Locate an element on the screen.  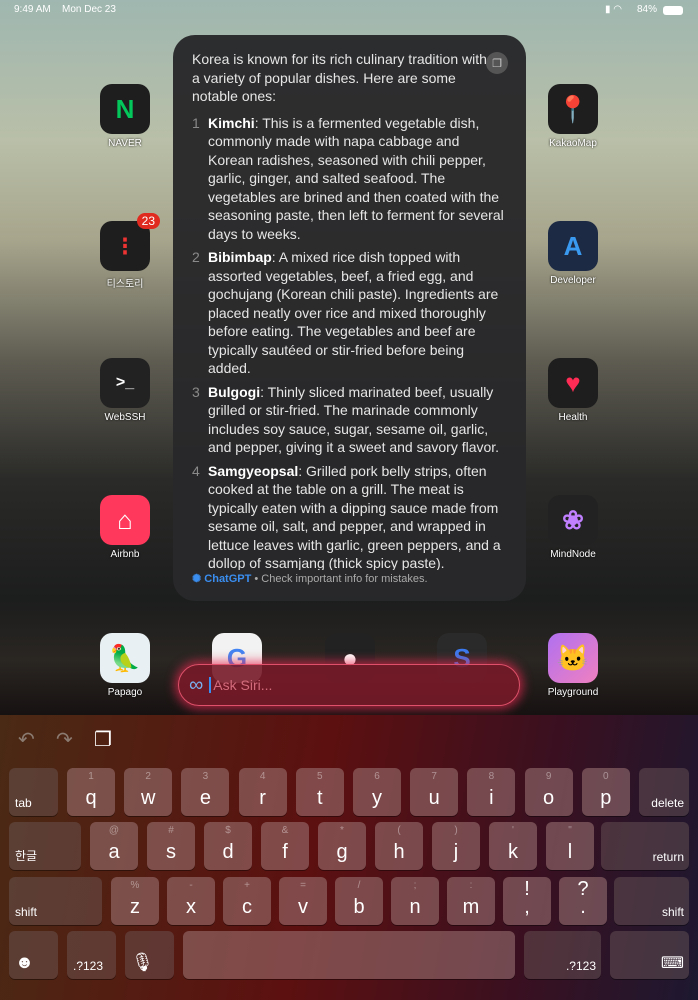
key-label: return is located at coordinates (668, 857).